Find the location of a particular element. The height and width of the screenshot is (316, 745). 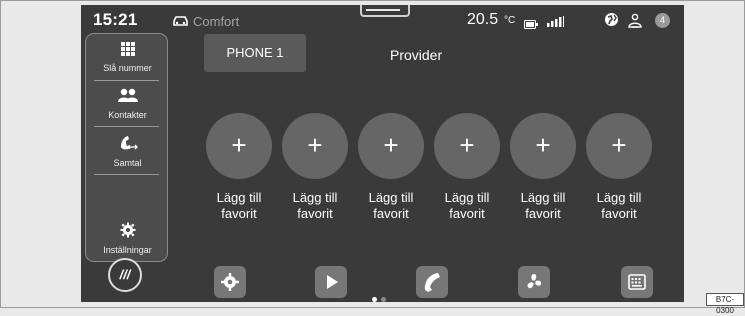

battery-icon is located at coordinates (531, 25).